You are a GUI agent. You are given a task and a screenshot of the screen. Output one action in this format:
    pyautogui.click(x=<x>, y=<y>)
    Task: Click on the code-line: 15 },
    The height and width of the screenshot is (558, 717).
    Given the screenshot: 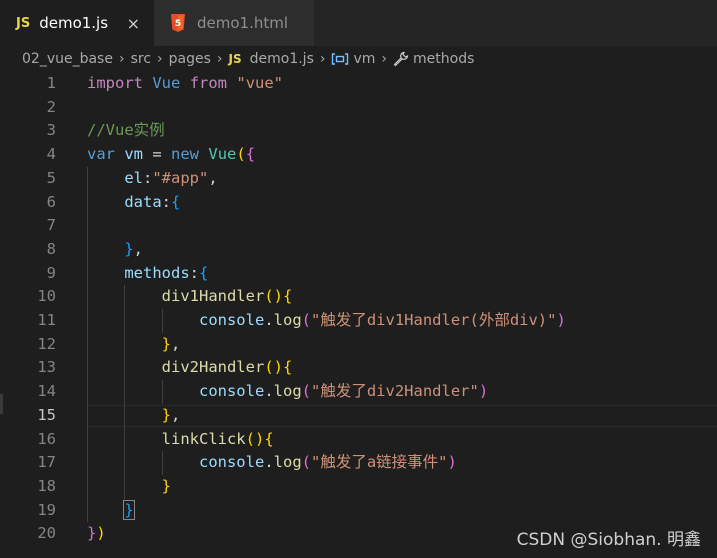 What is the action you would take?
    pyautogui.click(x=358, y=416)
    